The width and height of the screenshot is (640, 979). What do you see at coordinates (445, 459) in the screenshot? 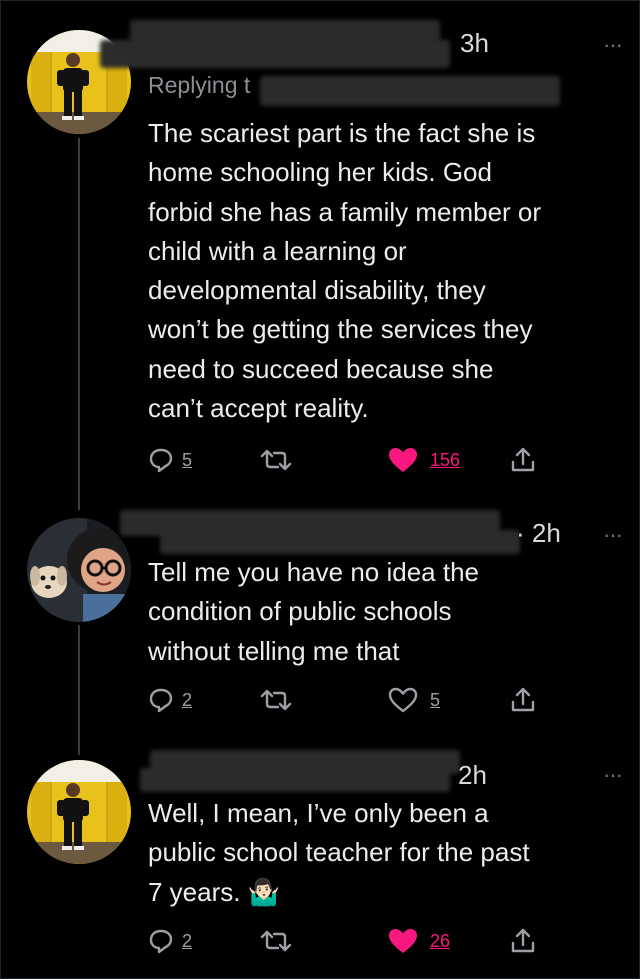
I see `like-count: 156` at bounding box center [445, 459].